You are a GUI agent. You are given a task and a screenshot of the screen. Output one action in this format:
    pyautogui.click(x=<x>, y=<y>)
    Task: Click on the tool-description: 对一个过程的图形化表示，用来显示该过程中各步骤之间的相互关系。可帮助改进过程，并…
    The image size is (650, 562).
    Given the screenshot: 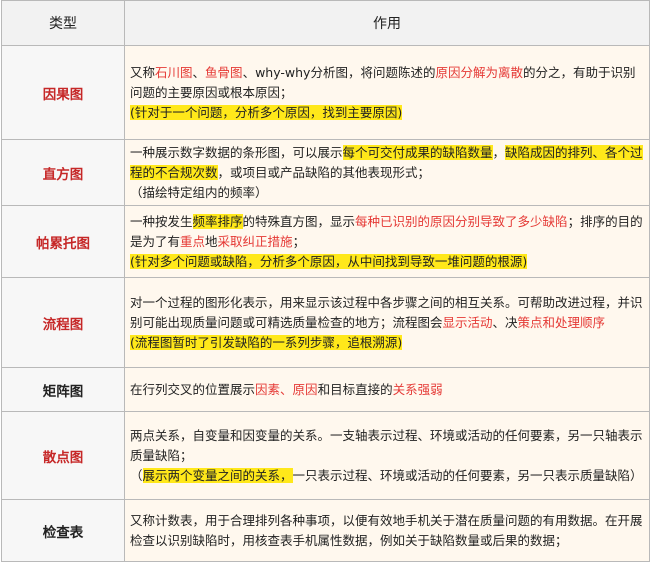 What is the action you would take?
    pyautogui.click(x=387, y=322)
    